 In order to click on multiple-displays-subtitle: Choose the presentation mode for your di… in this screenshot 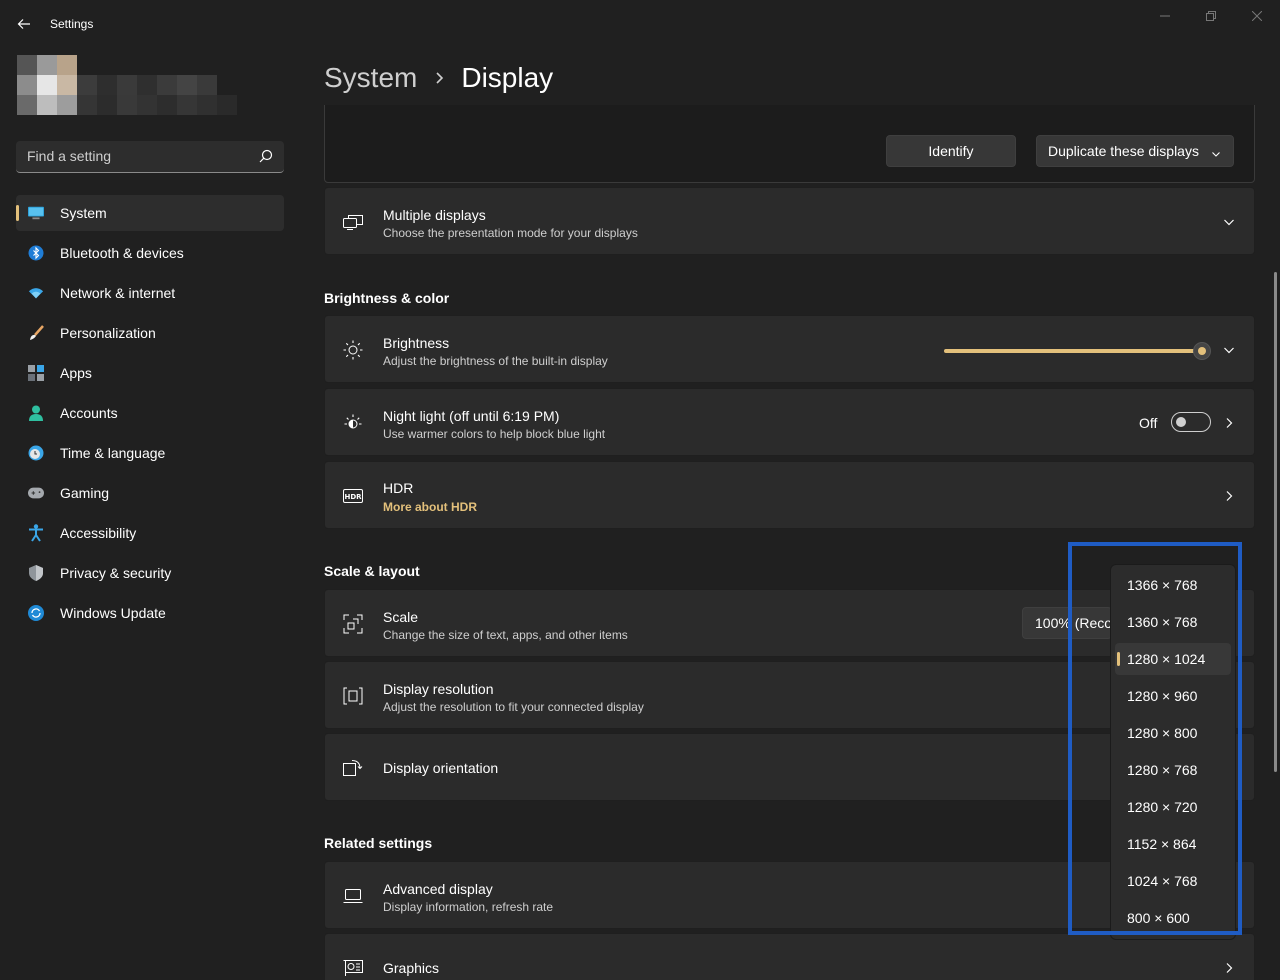, I will do `click(510, 233)`.